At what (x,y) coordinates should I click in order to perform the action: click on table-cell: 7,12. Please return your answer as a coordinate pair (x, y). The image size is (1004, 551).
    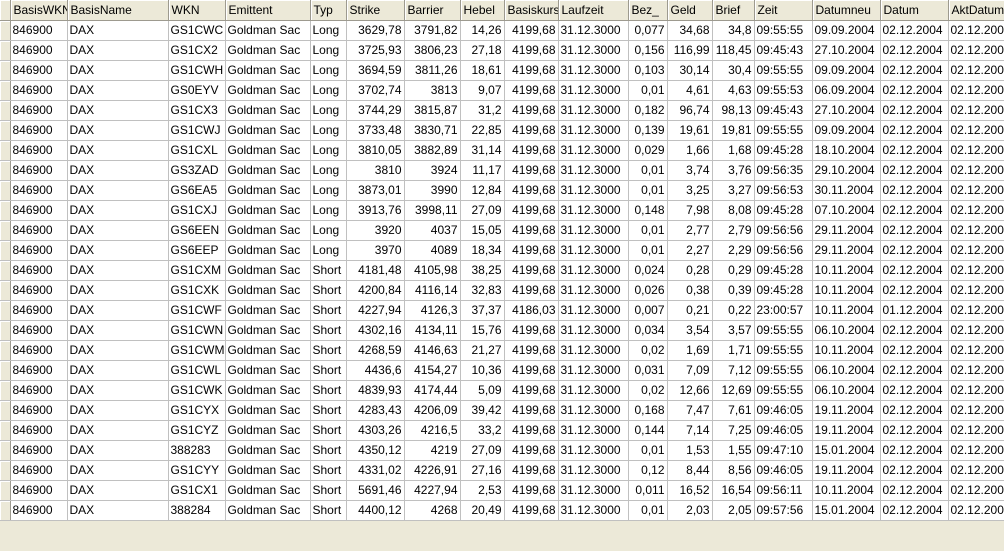
    Looking at the image, I should click on (733, 370).